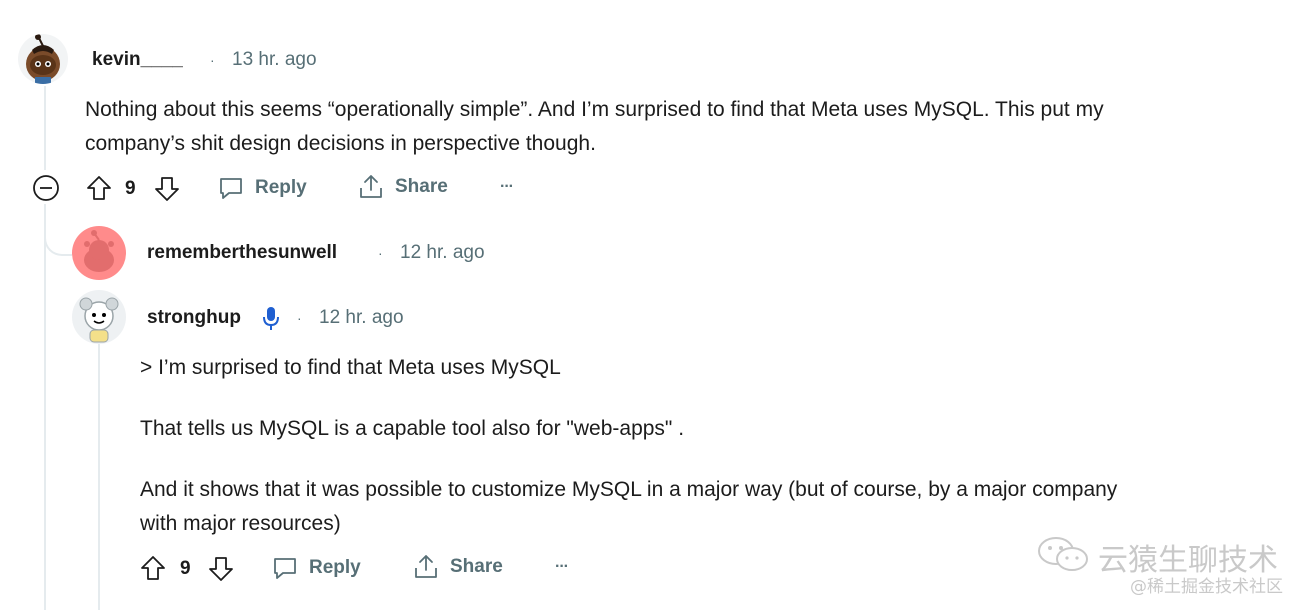  Describe the element at coordinates (242, 253) in the screenshot. I see `comment-username: rememberthesunwell` at that location.